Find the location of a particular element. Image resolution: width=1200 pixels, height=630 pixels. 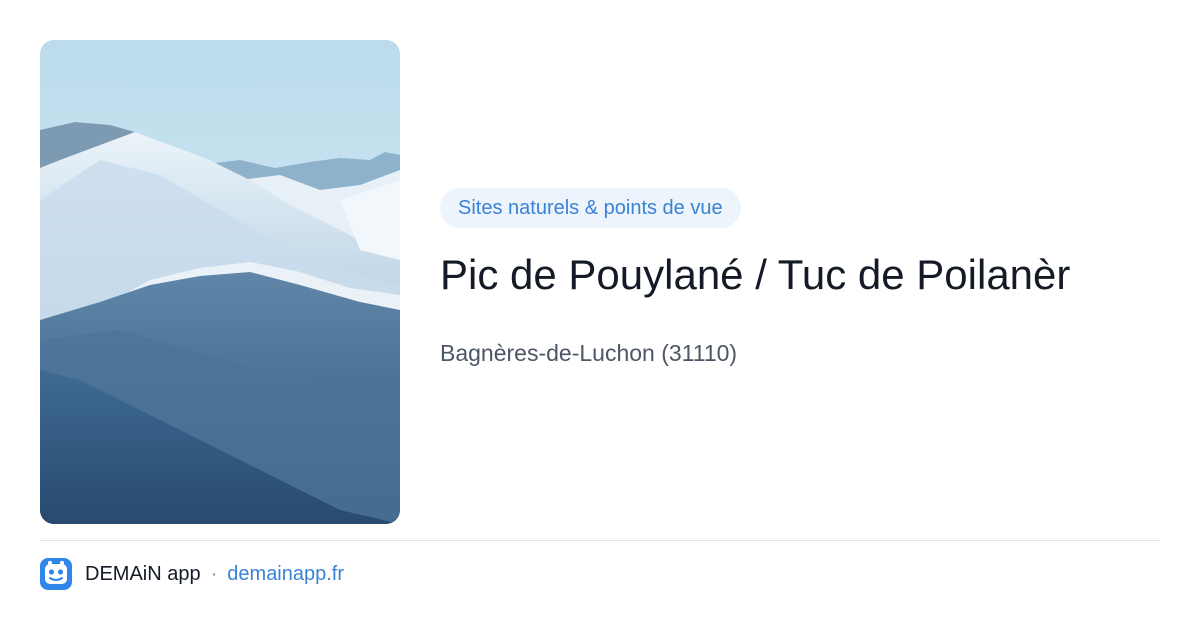

app-name: DEMAiN app is located at coordinates (143, 573).